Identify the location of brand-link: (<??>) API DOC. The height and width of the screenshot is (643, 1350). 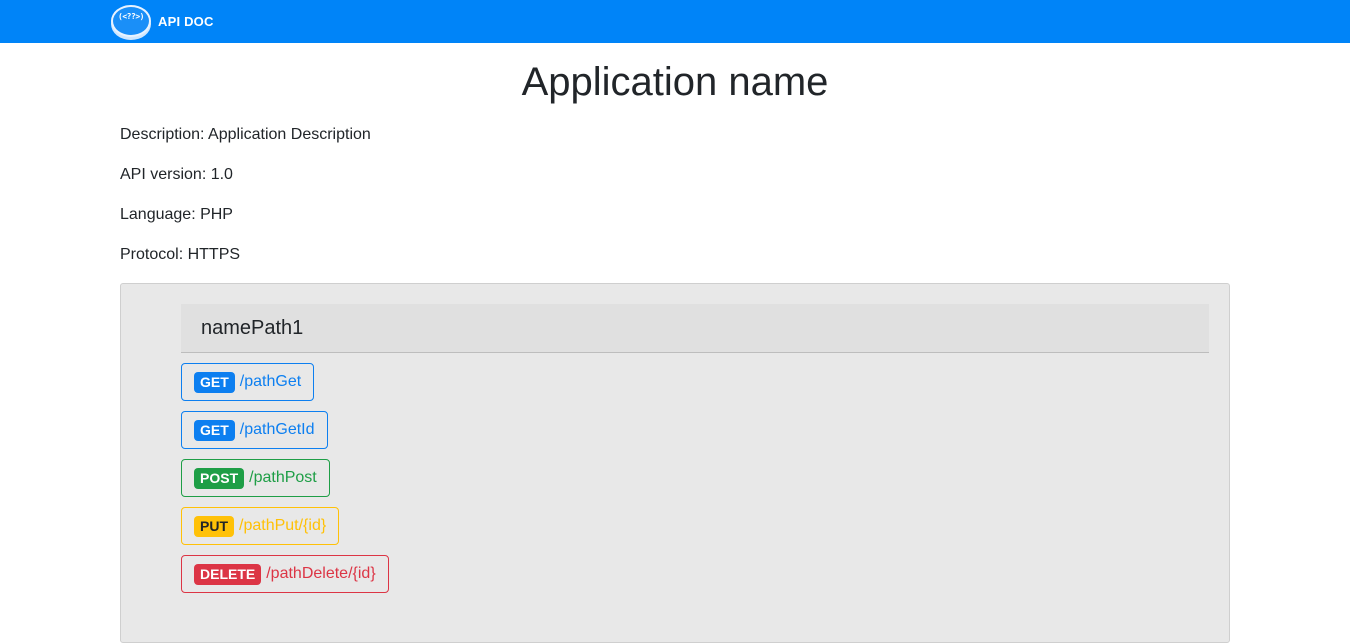
(162, 21).